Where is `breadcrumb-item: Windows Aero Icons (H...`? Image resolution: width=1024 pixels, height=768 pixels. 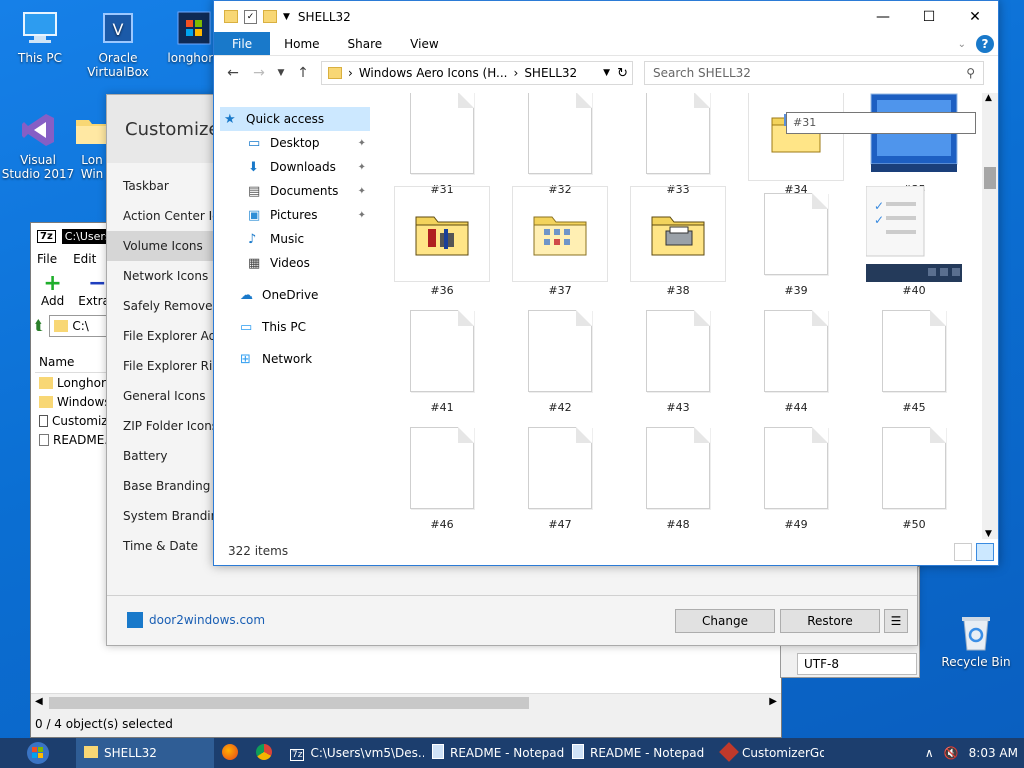
breadcrumb-item: Windows Aero Icons (H... is located at coordinates (433, 73).